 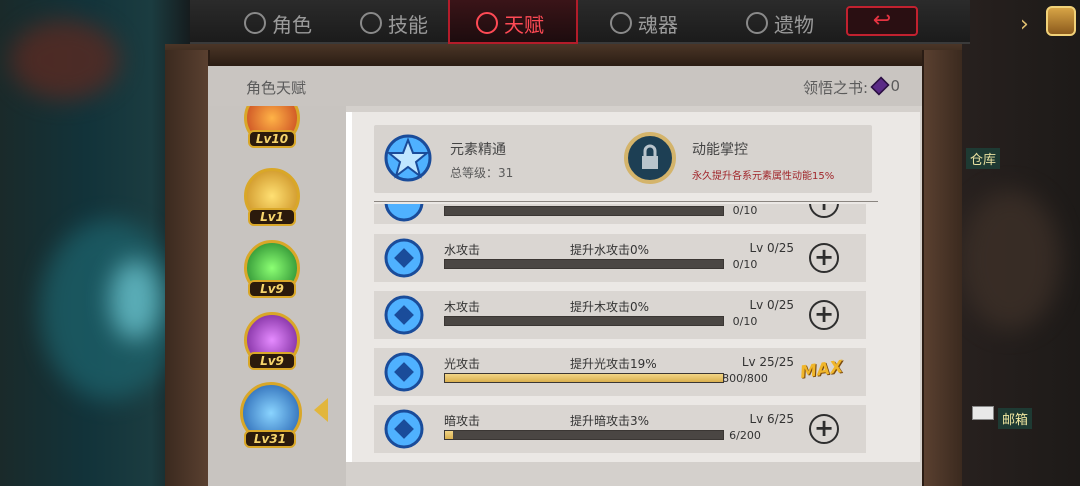 I want to click on sidebar-item-shield: Lv1, so click(x=272, y=198).